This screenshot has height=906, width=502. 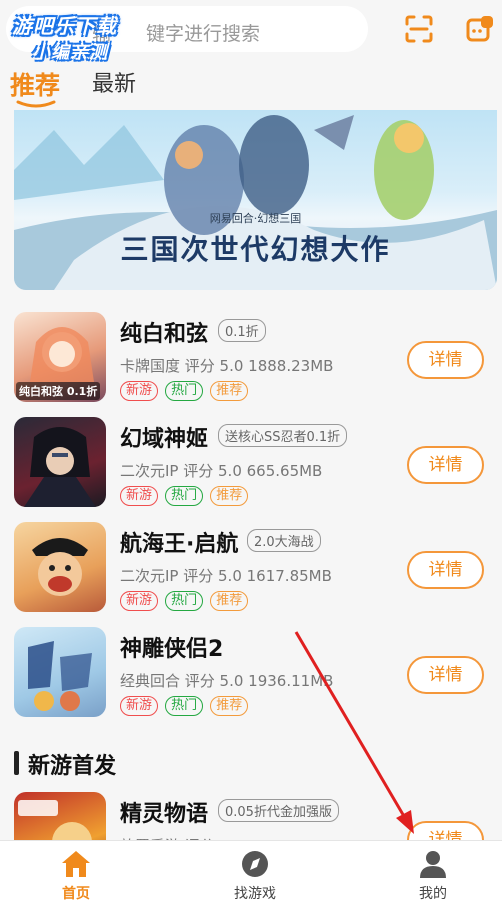 I want to click on watermark-line1: 游吧乐下载, so click(x=64, y=26).